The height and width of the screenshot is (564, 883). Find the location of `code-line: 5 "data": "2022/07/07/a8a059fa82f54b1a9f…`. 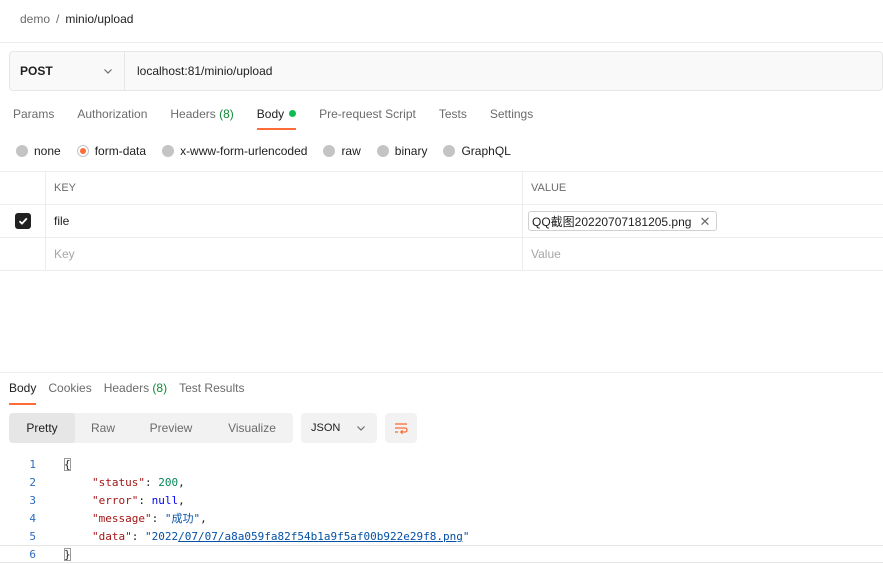

code-line: 5 "data": "2022/07/07/a8a059fa82f54b1a9f… is located at coordinates (441, 536).